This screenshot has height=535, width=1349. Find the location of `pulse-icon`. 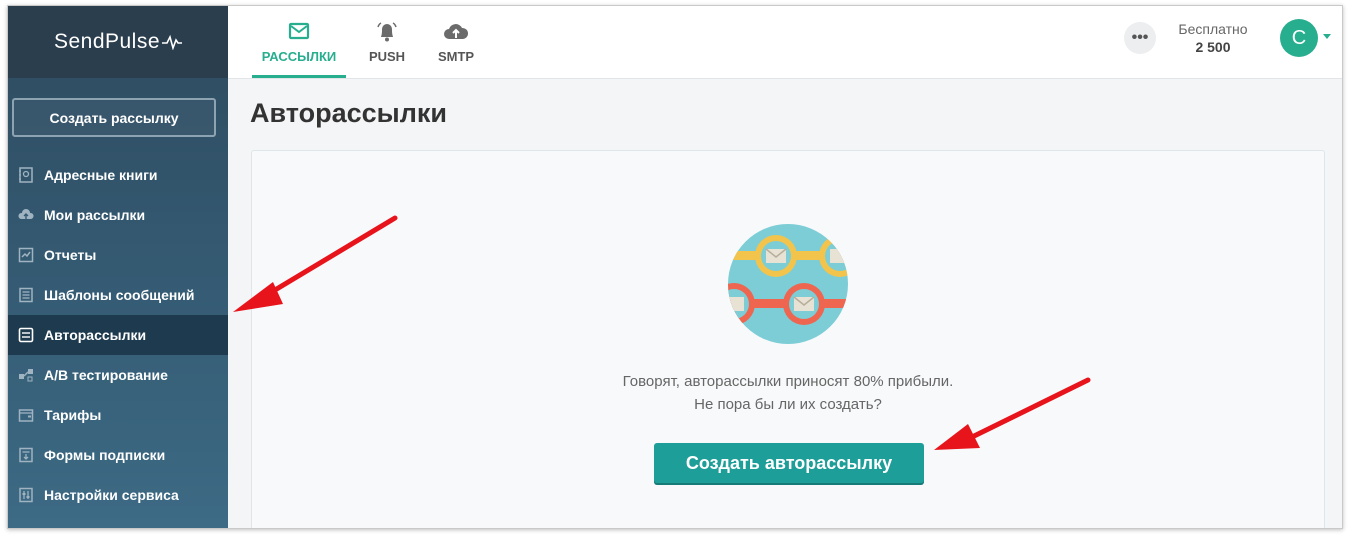

pulse-icon is located at coordinates (172, 43).